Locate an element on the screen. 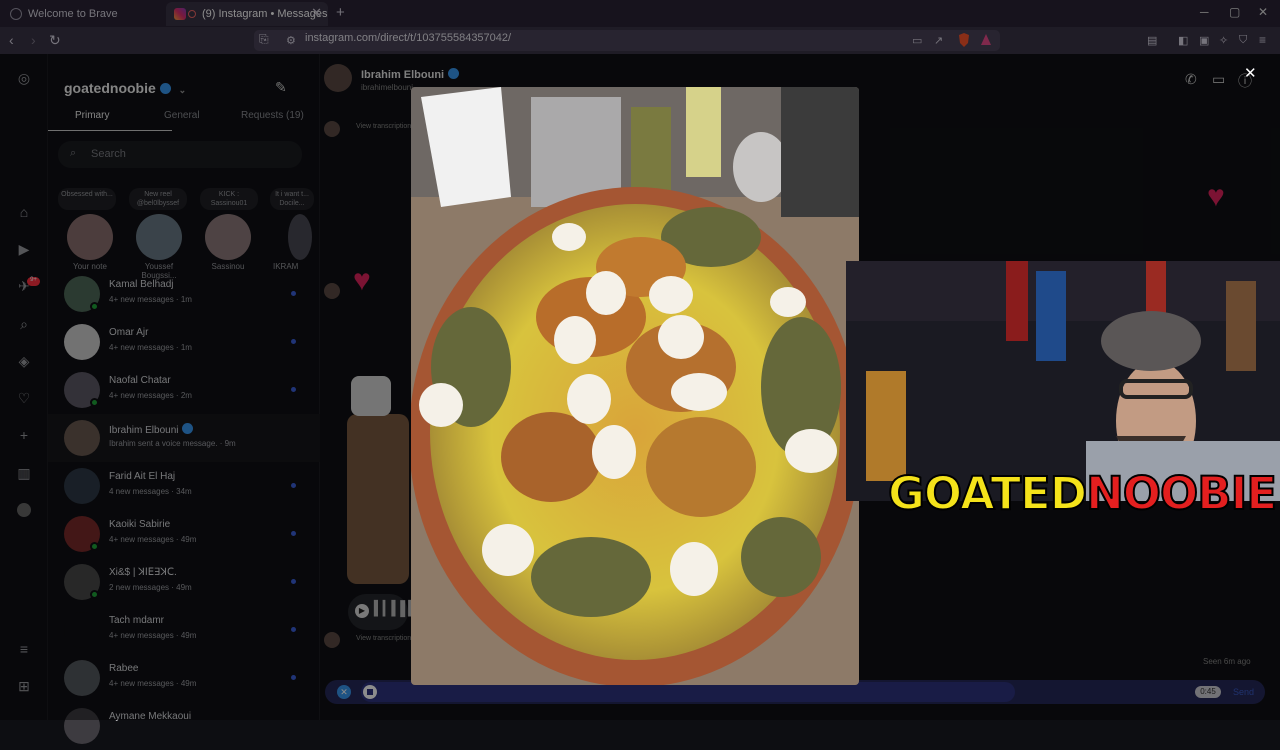 The image size is (1280, 750). brave-shields-icon is located at coordinates (964, 40).